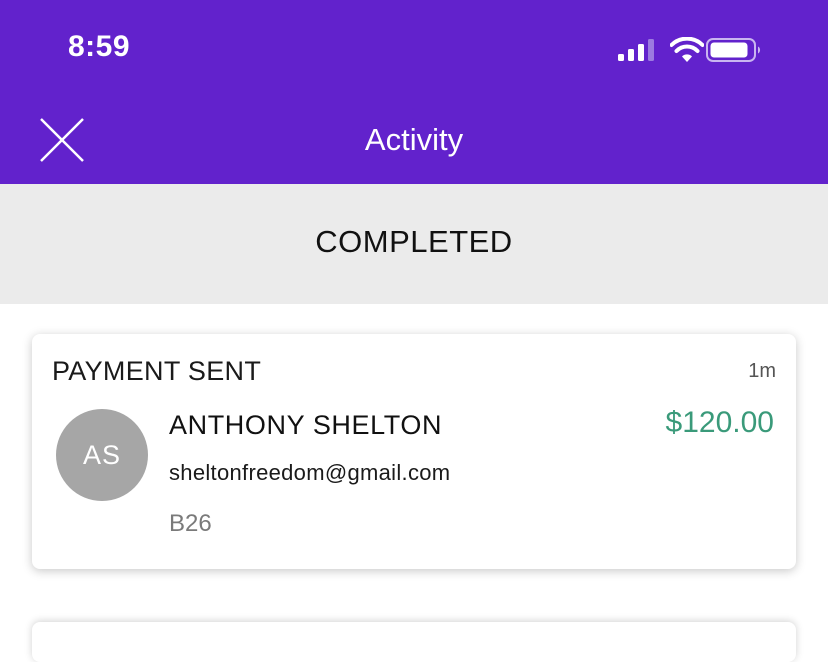  I want to click on activity-time: 1m, so click(762, 371).